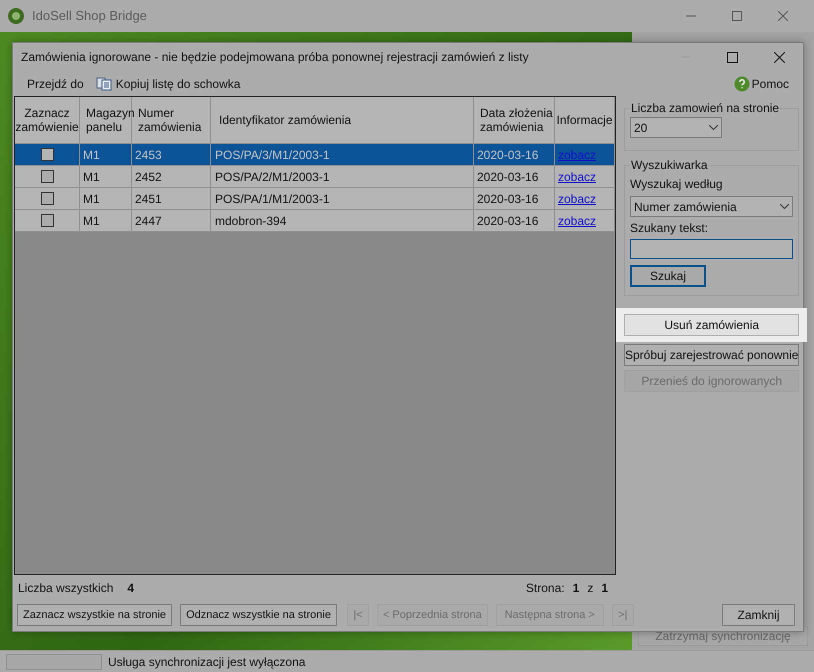 Image resolution: width=814 pixels, height=672 pixels. I want to click on table-row: M1 2451 POS/PA/1/M1/2003-1 2020-03-16 zobacz, so click(315, 199).